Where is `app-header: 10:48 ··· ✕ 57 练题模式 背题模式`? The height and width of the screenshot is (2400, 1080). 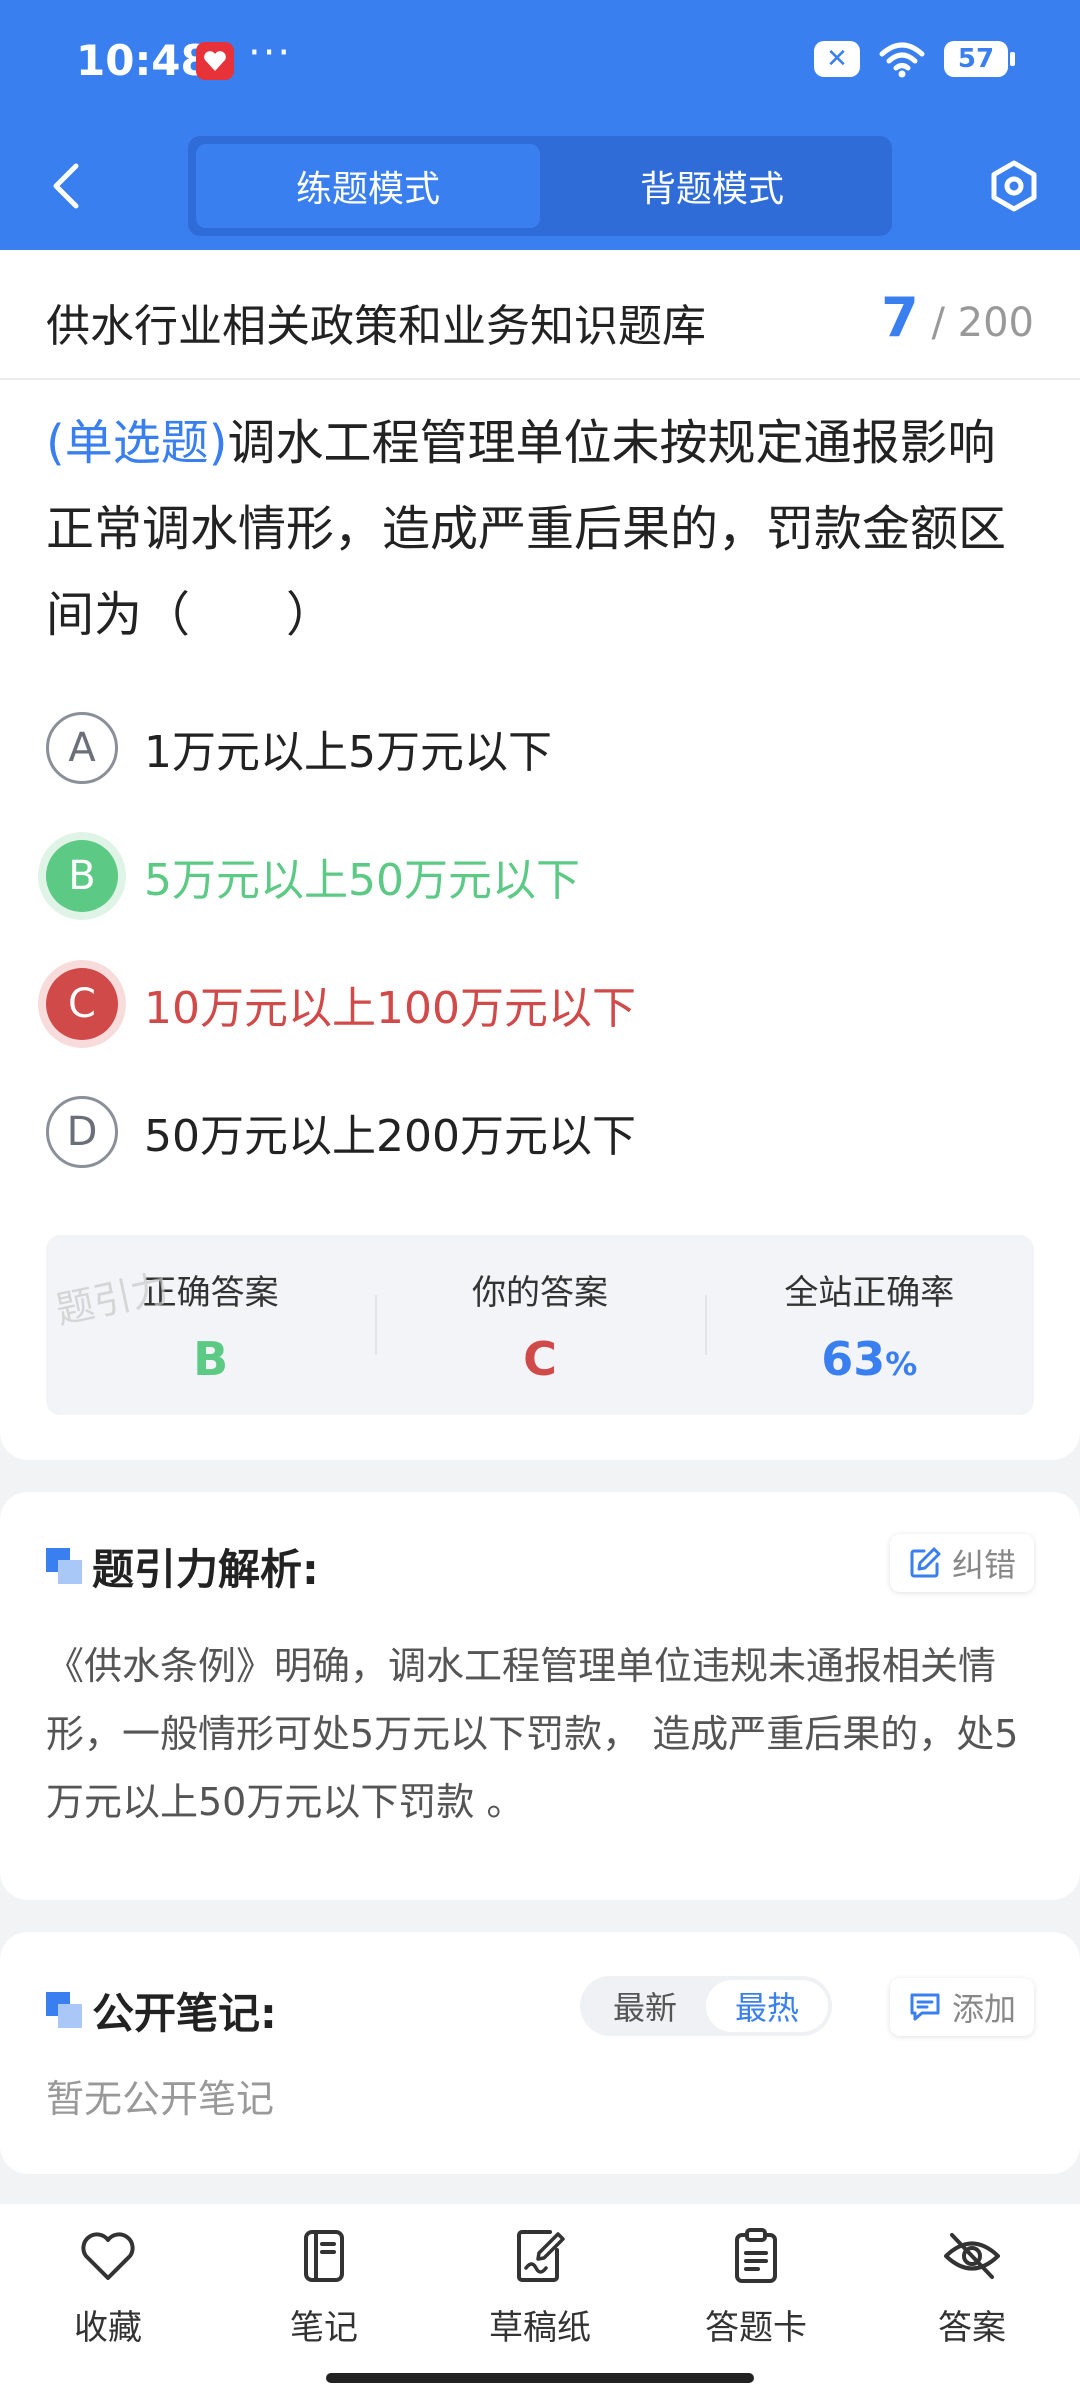
app-header: 10:48 ··· ✕ 57 练题模式 背题模式 is located at coordinates (540, 125).